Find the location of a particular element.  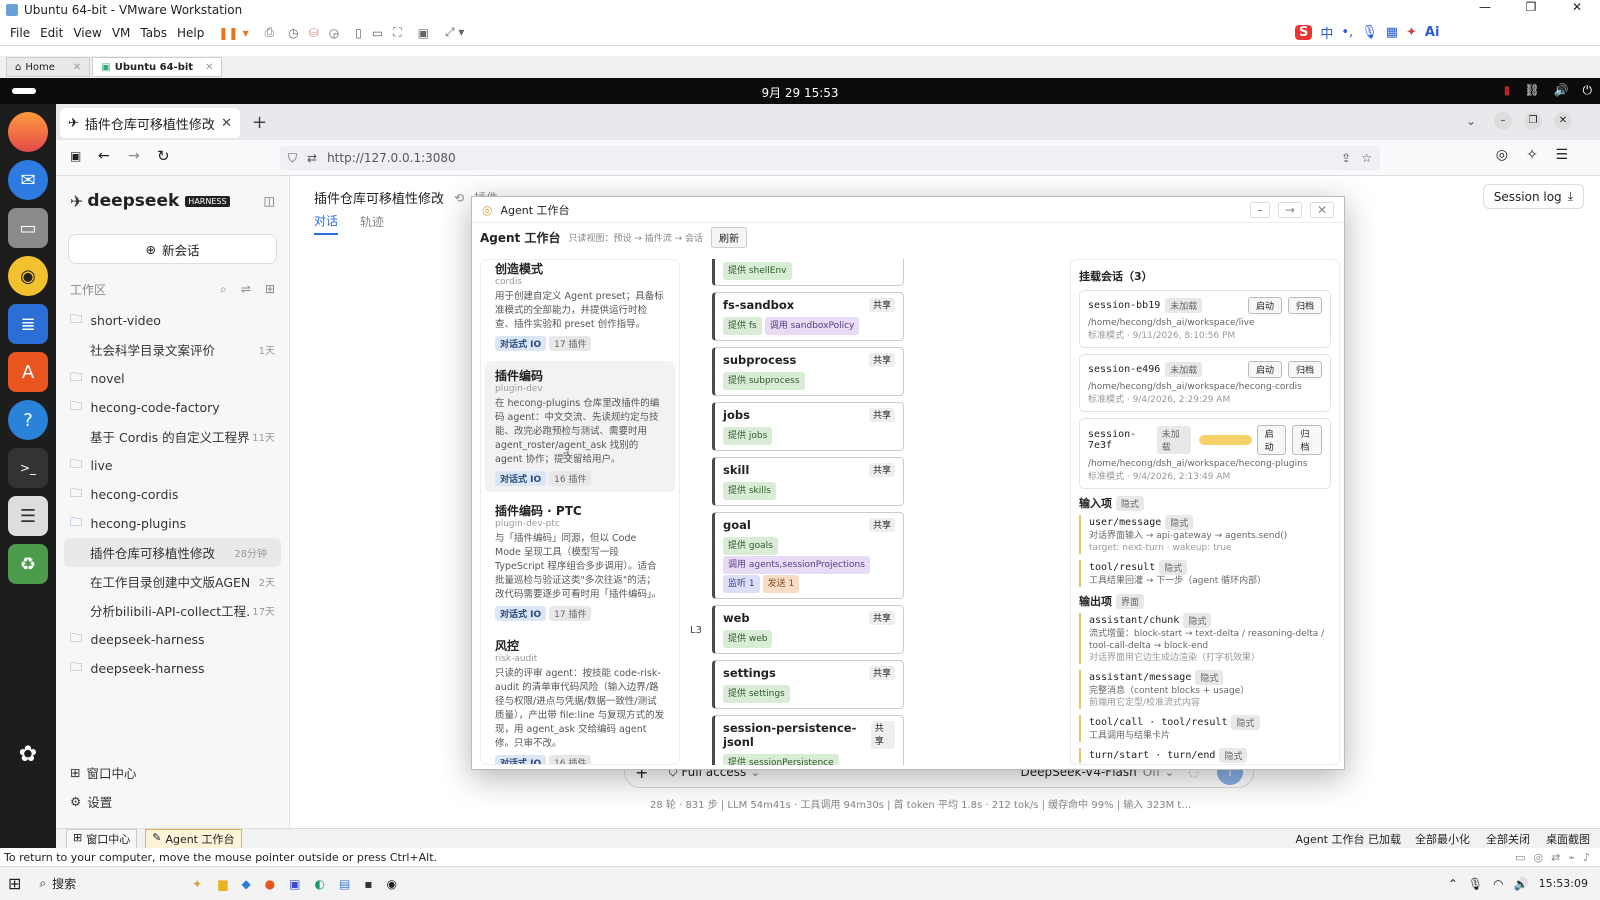

network-icon: ⛓ is located at coordinates (1531, 90).